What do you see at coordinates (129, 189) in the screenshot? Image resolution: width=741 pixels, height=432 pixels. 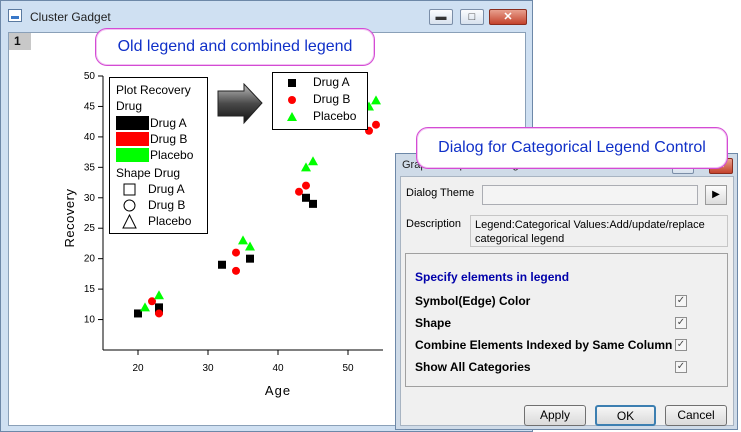 I see `legend-shape-square-icon` at bounding box center [129, 189].